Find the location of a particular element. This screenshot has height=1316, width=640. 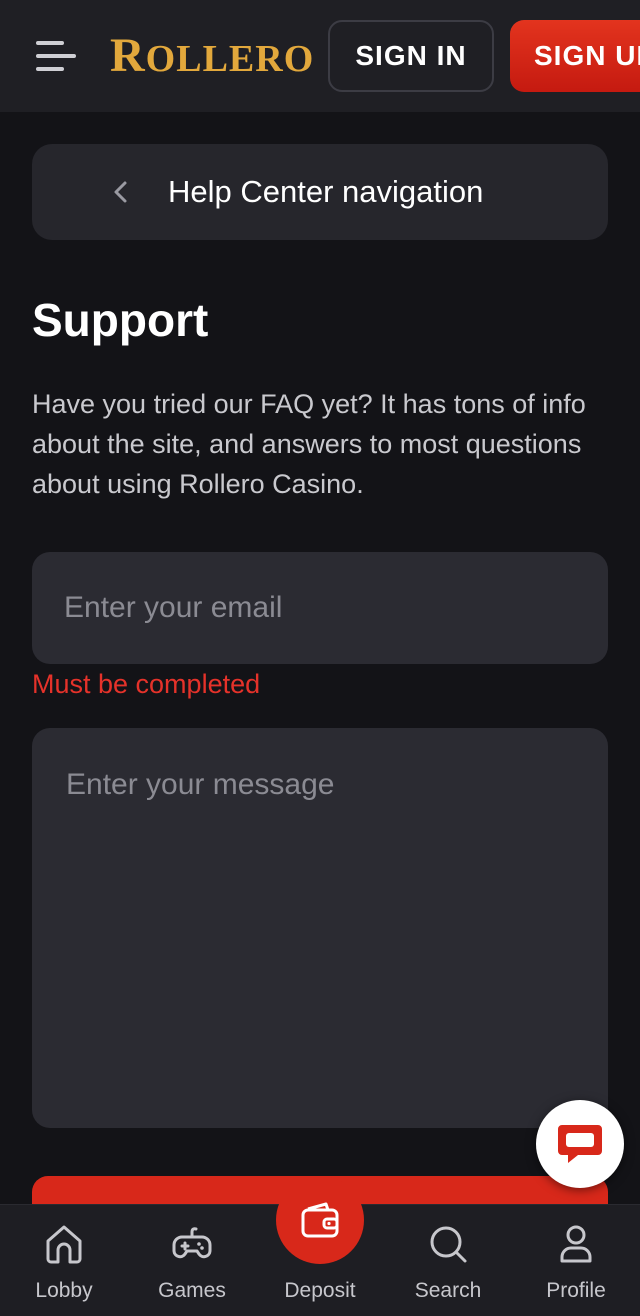

nav-item-search: Search is located at coordinates (448, 1260).